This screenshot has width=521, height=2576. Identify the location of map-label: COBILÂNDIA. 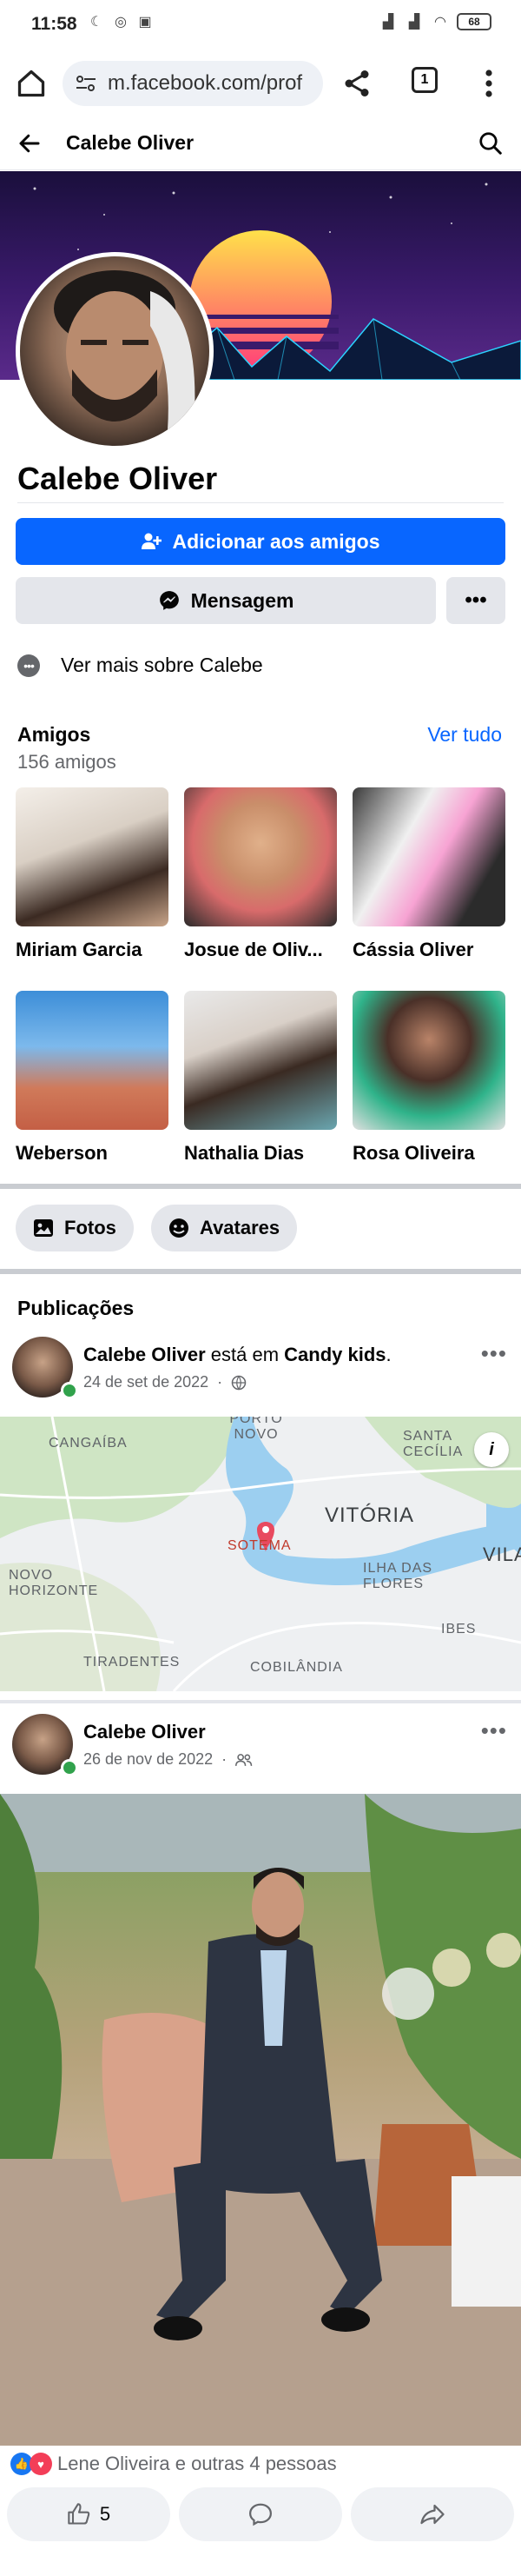
(296, 1668).